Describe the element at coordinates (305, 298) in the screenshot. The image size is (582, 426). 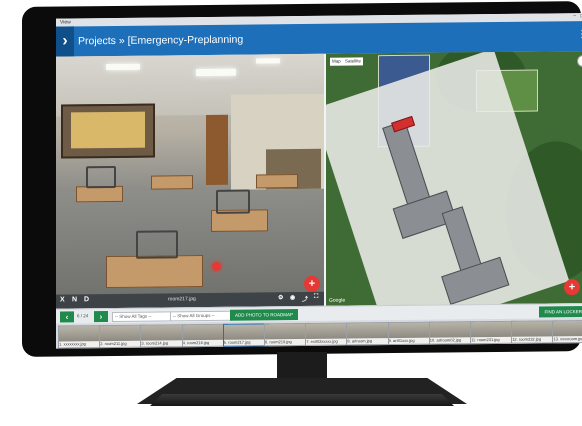
I see `share-icon: ⤴` at that location.